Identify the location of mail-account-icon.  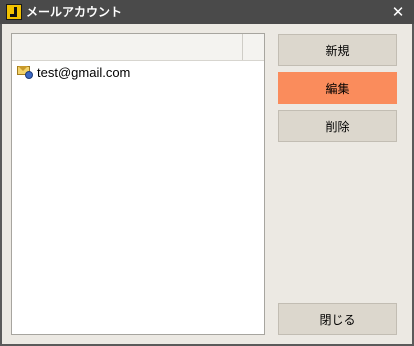
(25, 72).